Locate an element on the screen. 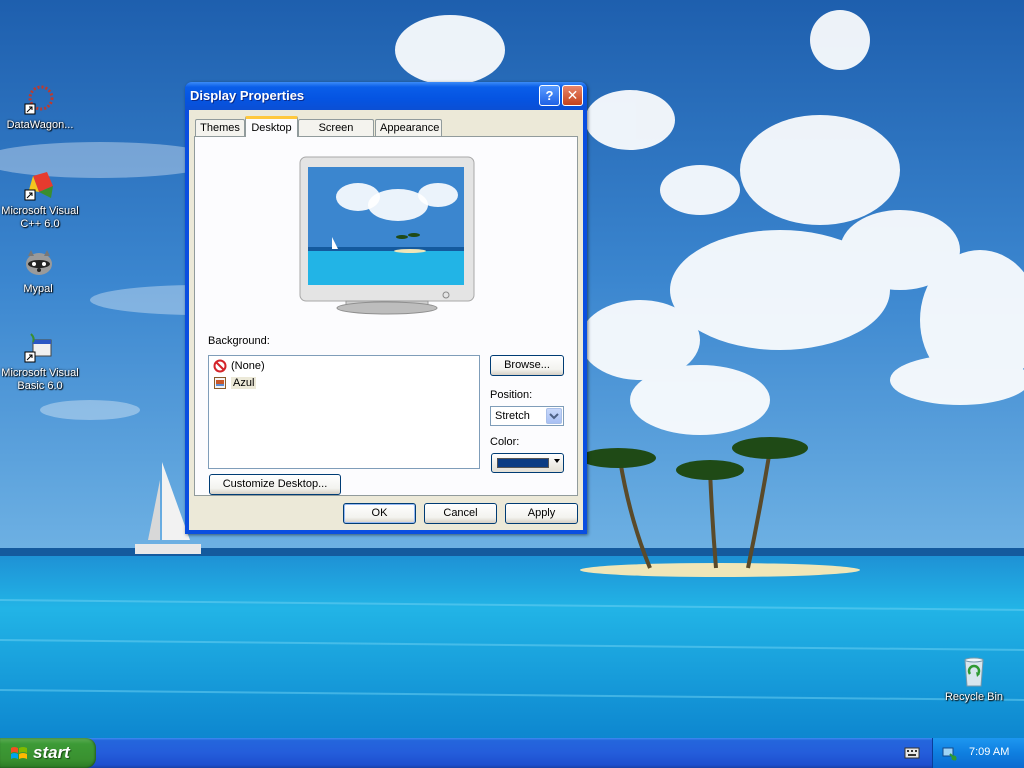  help-button: ? is located at coordinates (549, 95).